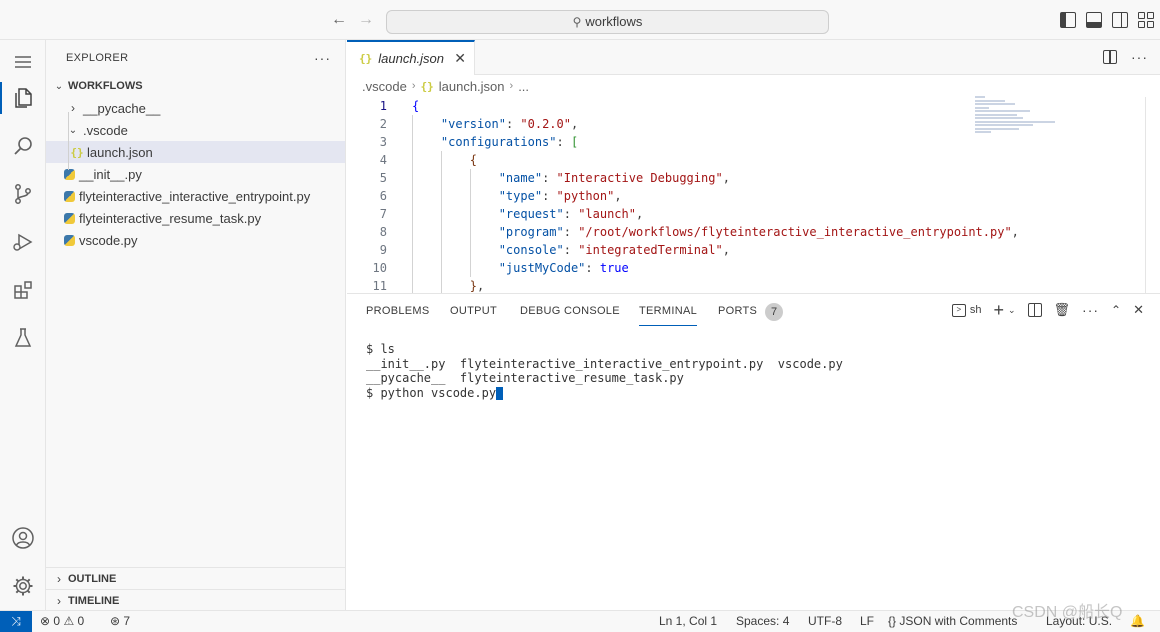 The height and width of the screenshot is (632, 1160). I want to click on command-center-search: ⚲ workflows, so click(607, 22).